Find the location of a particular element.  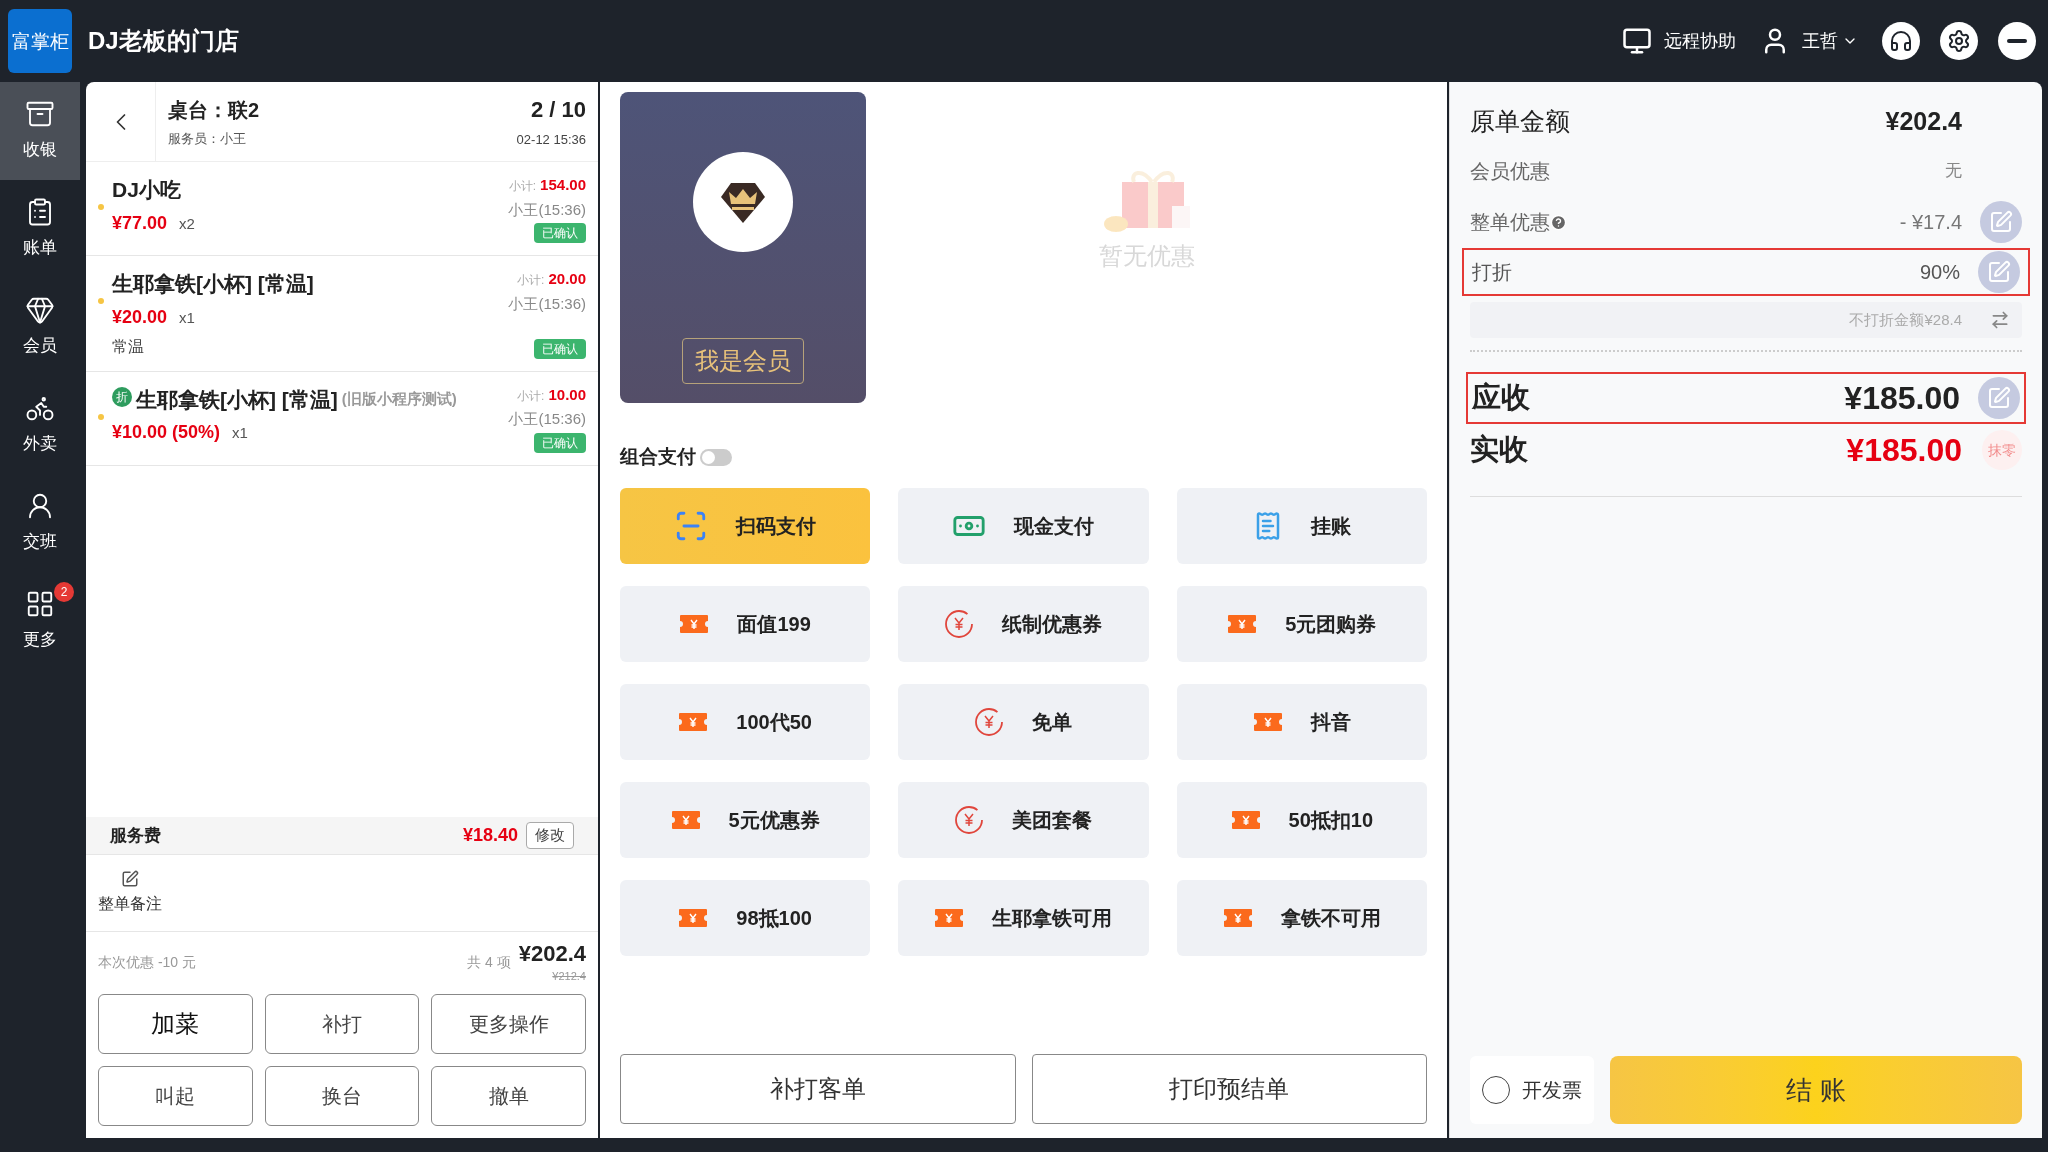

sidebar-item: 外卖 is located at coordinates (40, 425).